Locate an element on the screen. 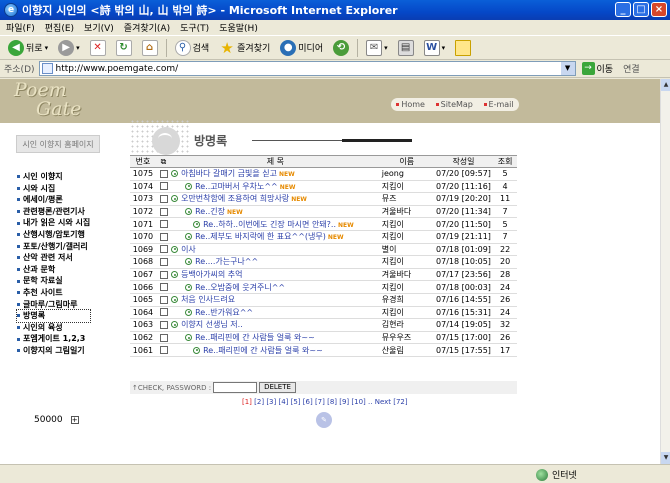  scroll-down-icon: ▼ is located at coordinates (665, 458).